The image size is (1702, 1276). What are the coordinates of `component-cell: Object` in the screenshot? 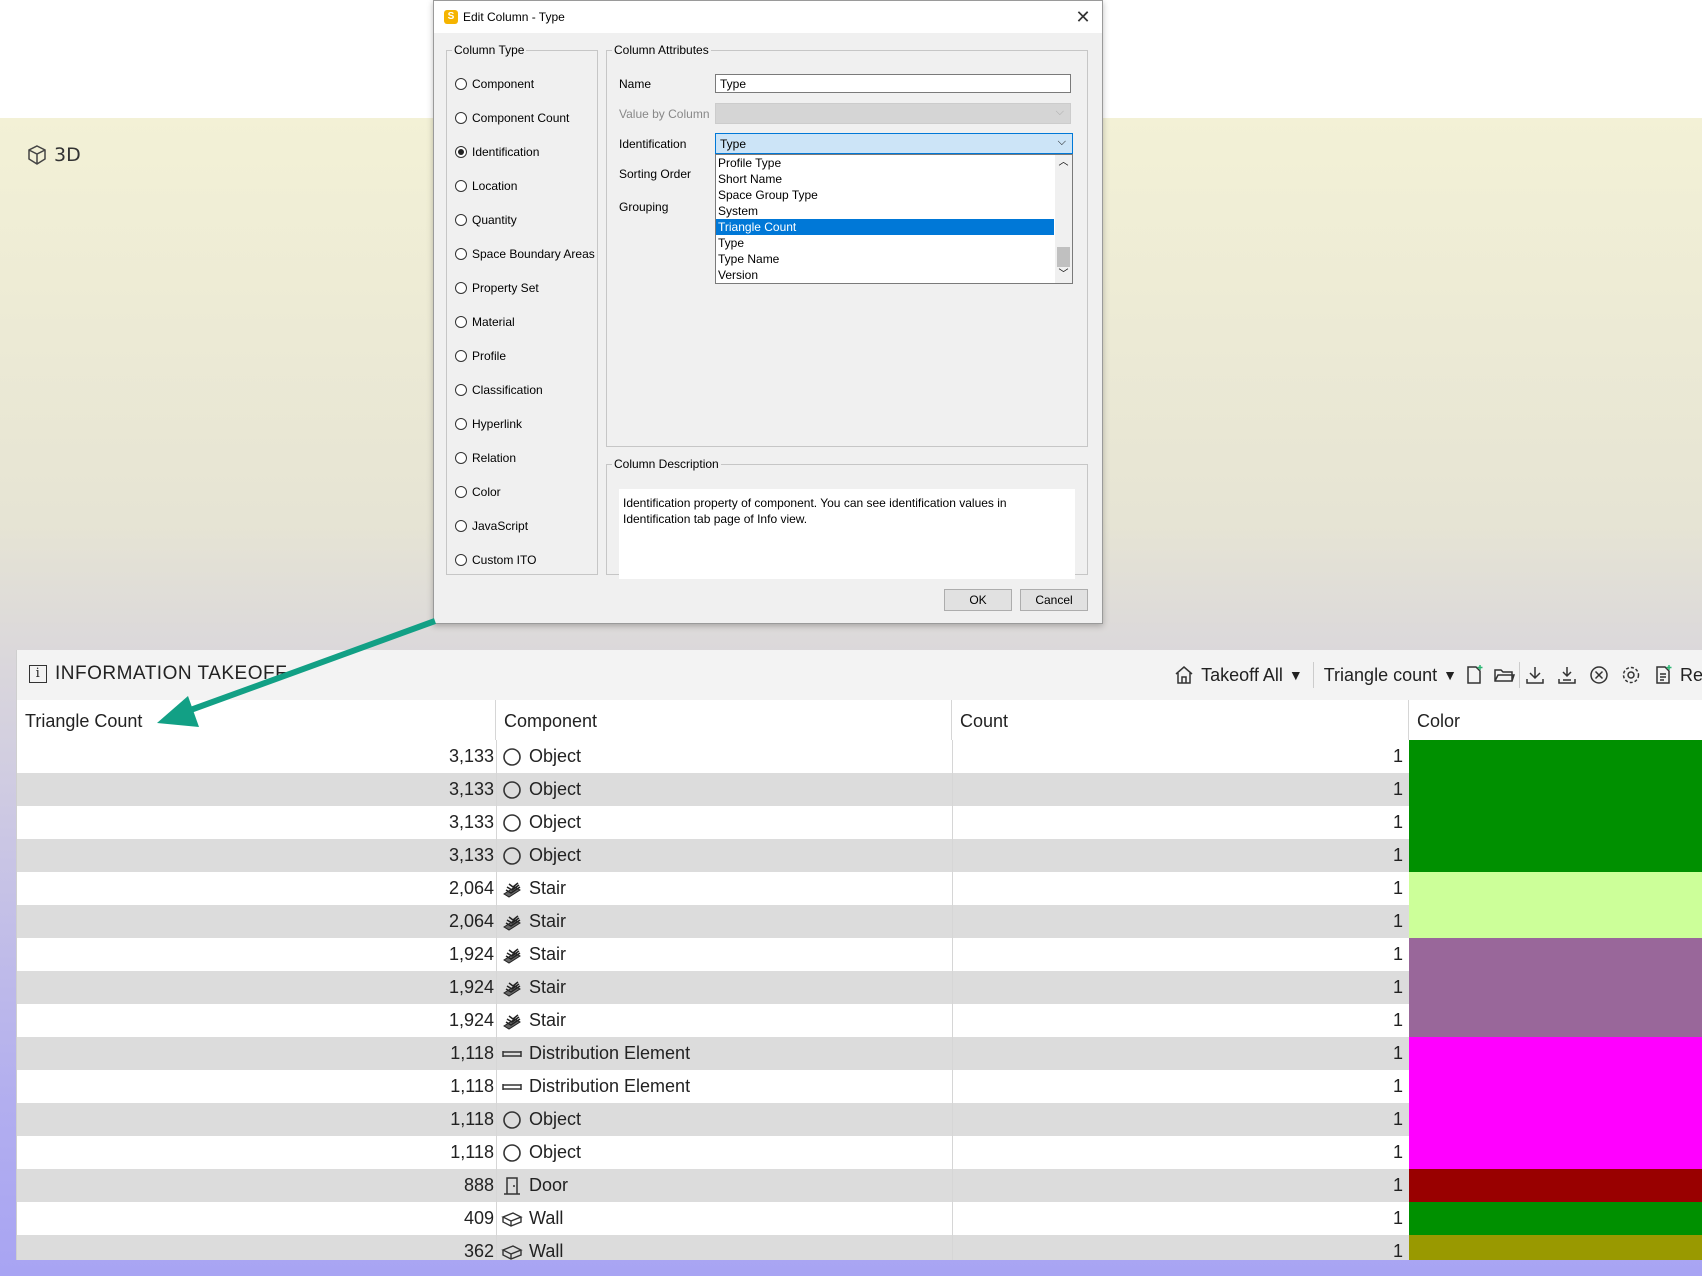 It's located at (724, 1119).